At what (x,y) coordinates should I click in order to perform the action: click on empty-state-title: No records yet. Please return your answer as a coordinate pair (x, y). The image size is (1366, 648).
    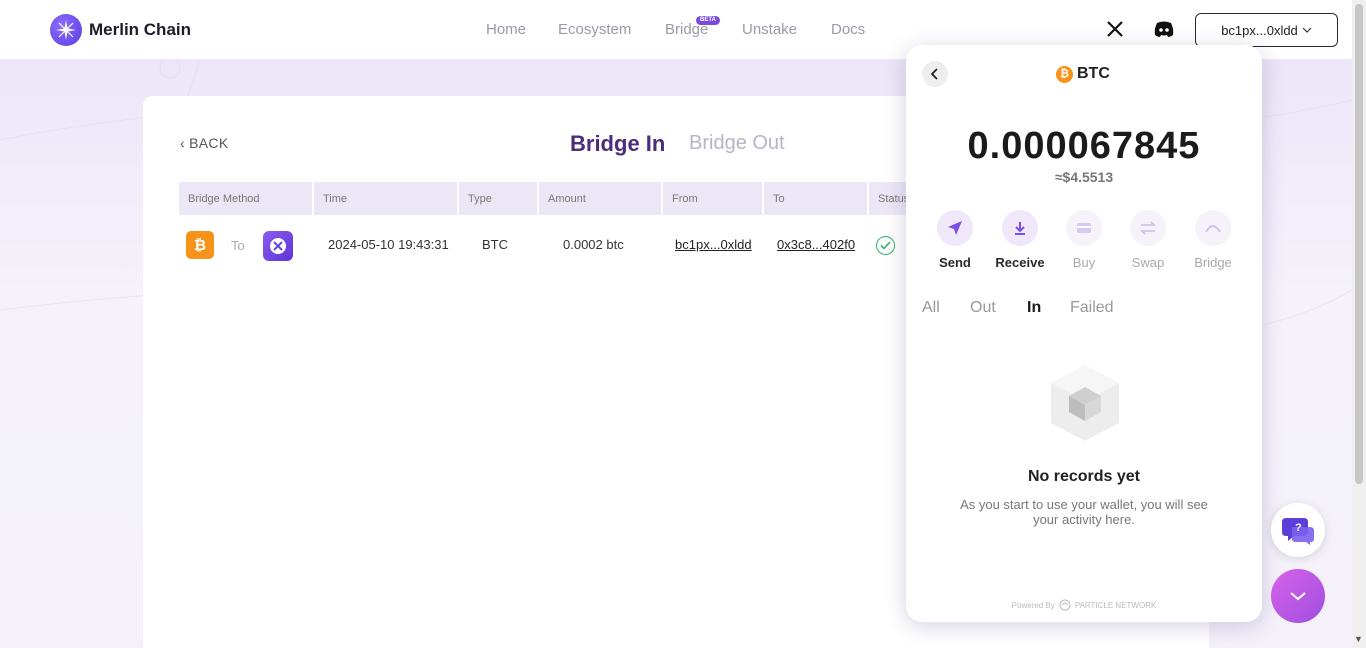
    Looking at the image, I should click on (1084, 476).